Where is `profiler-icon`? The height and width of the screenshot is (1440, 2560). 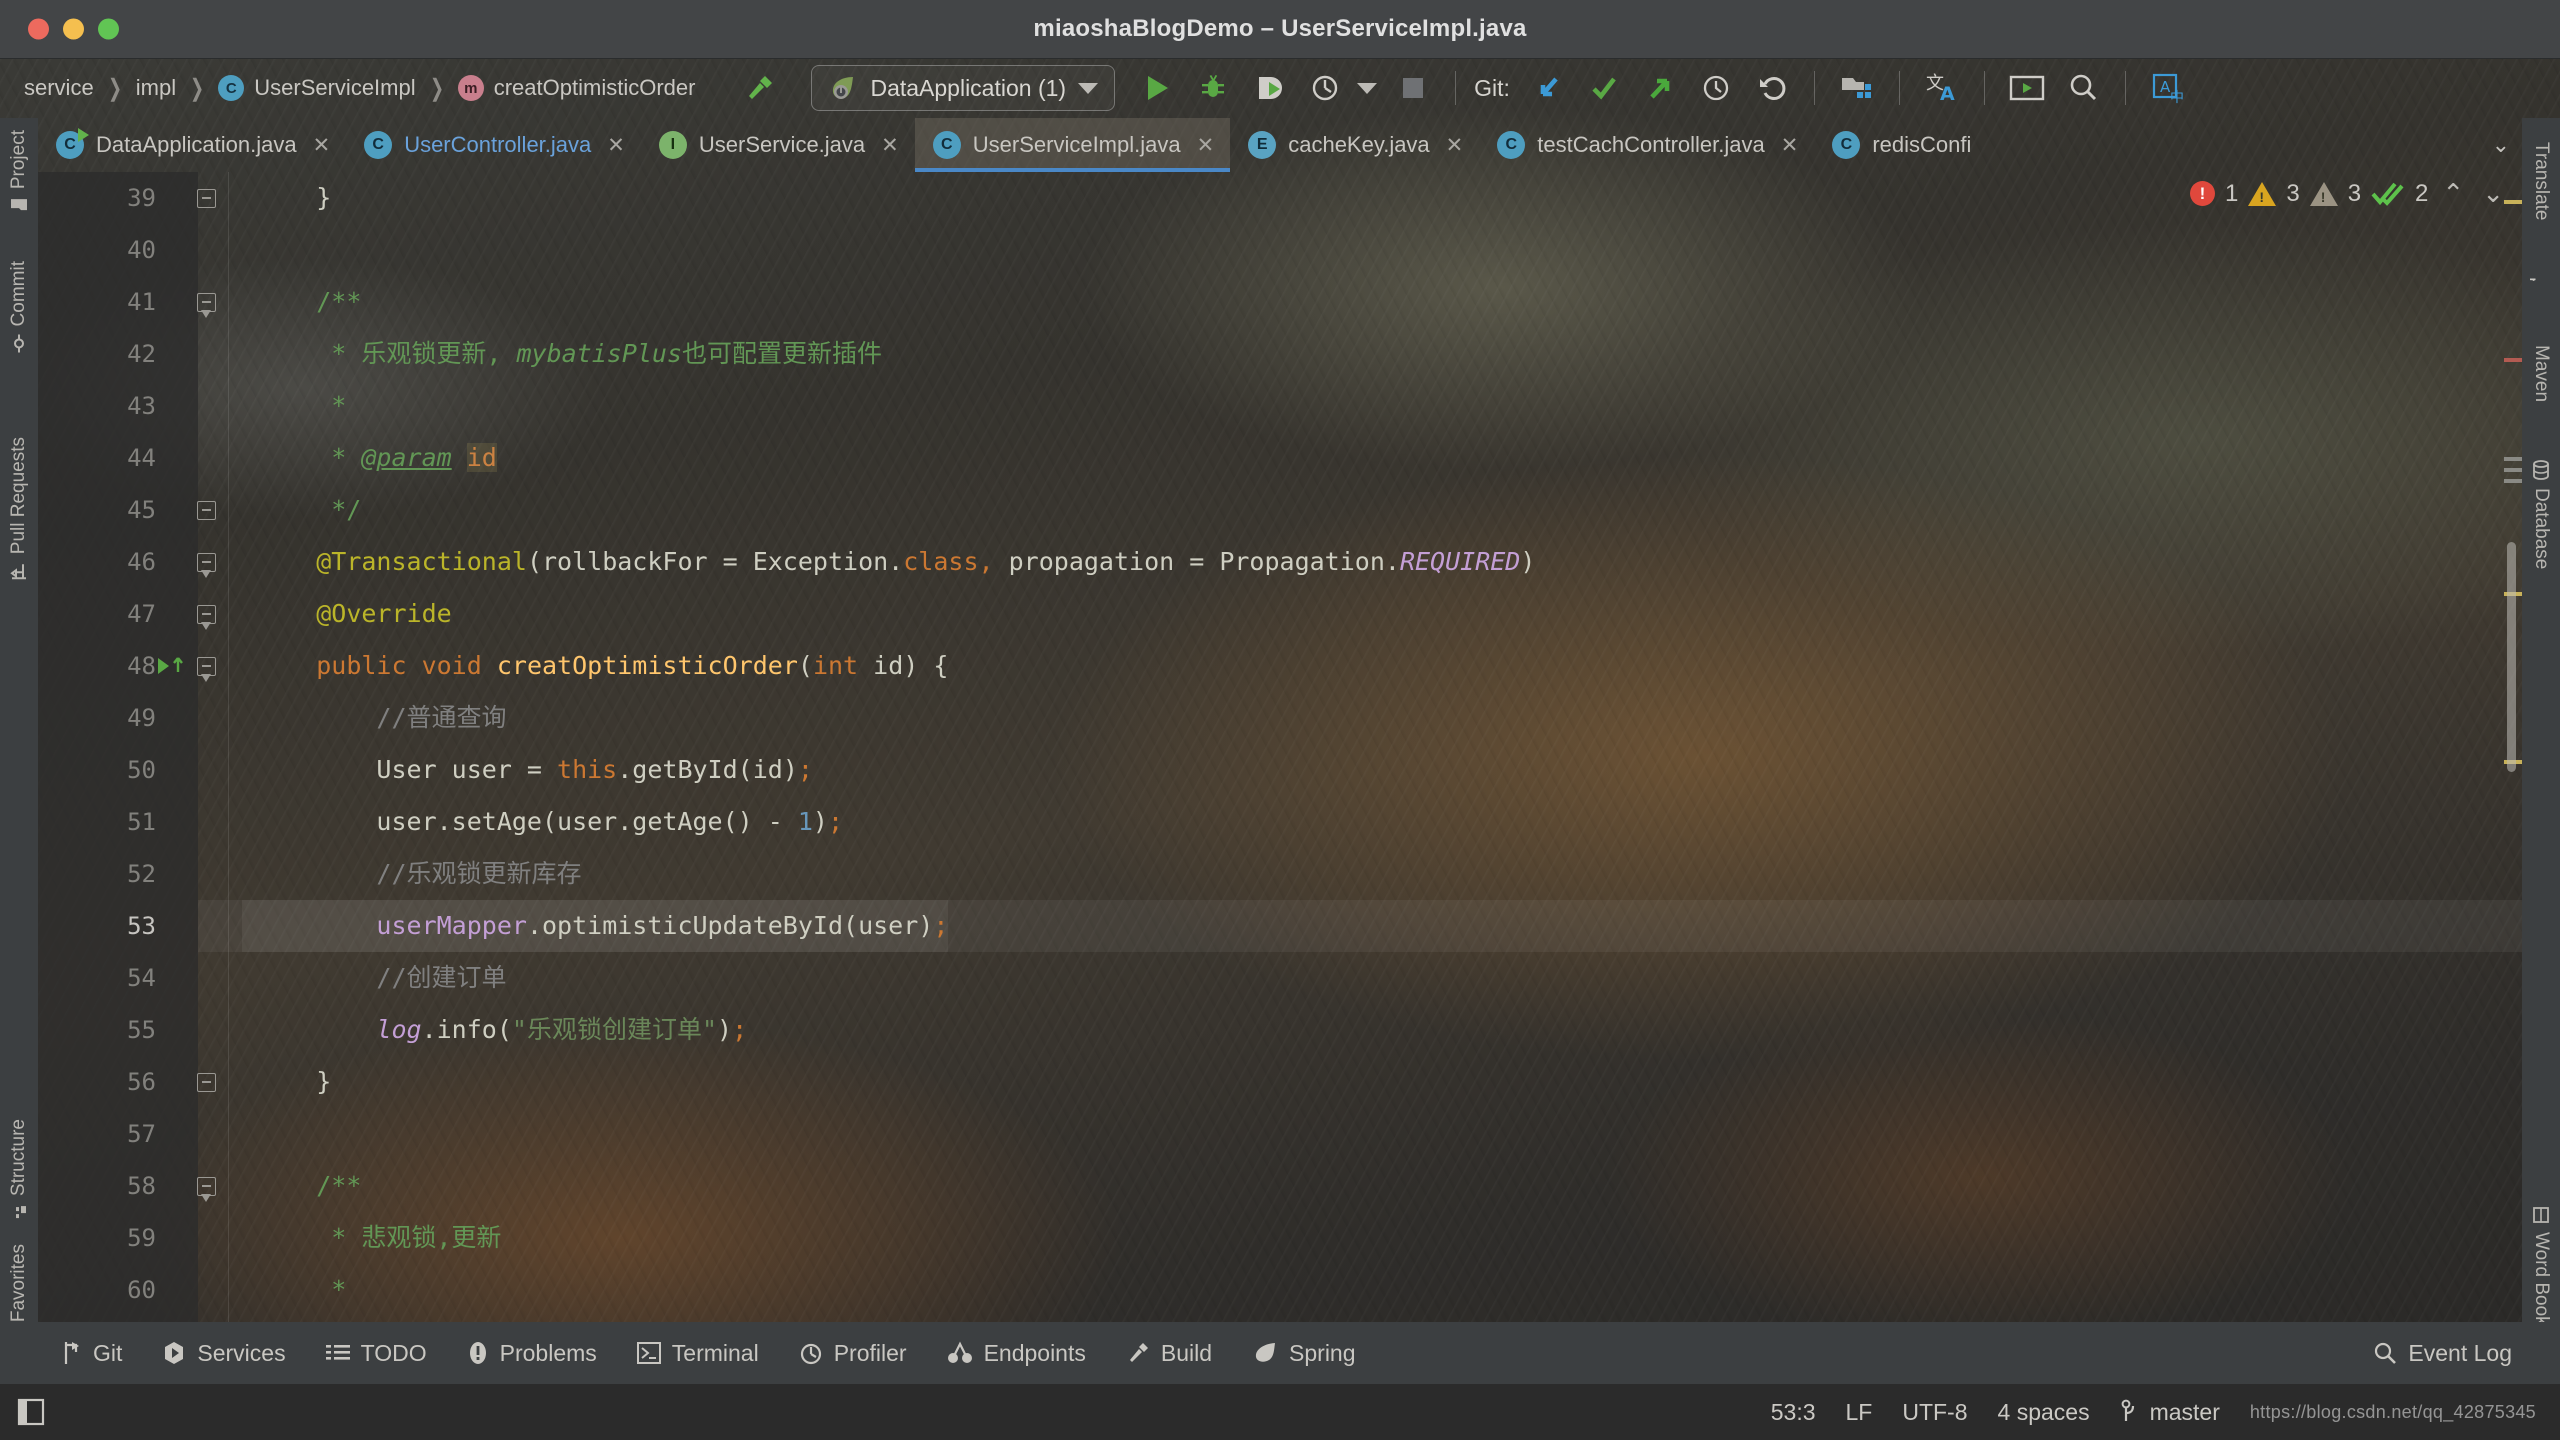 profiler-icon is located at coordinates (1325, 88).